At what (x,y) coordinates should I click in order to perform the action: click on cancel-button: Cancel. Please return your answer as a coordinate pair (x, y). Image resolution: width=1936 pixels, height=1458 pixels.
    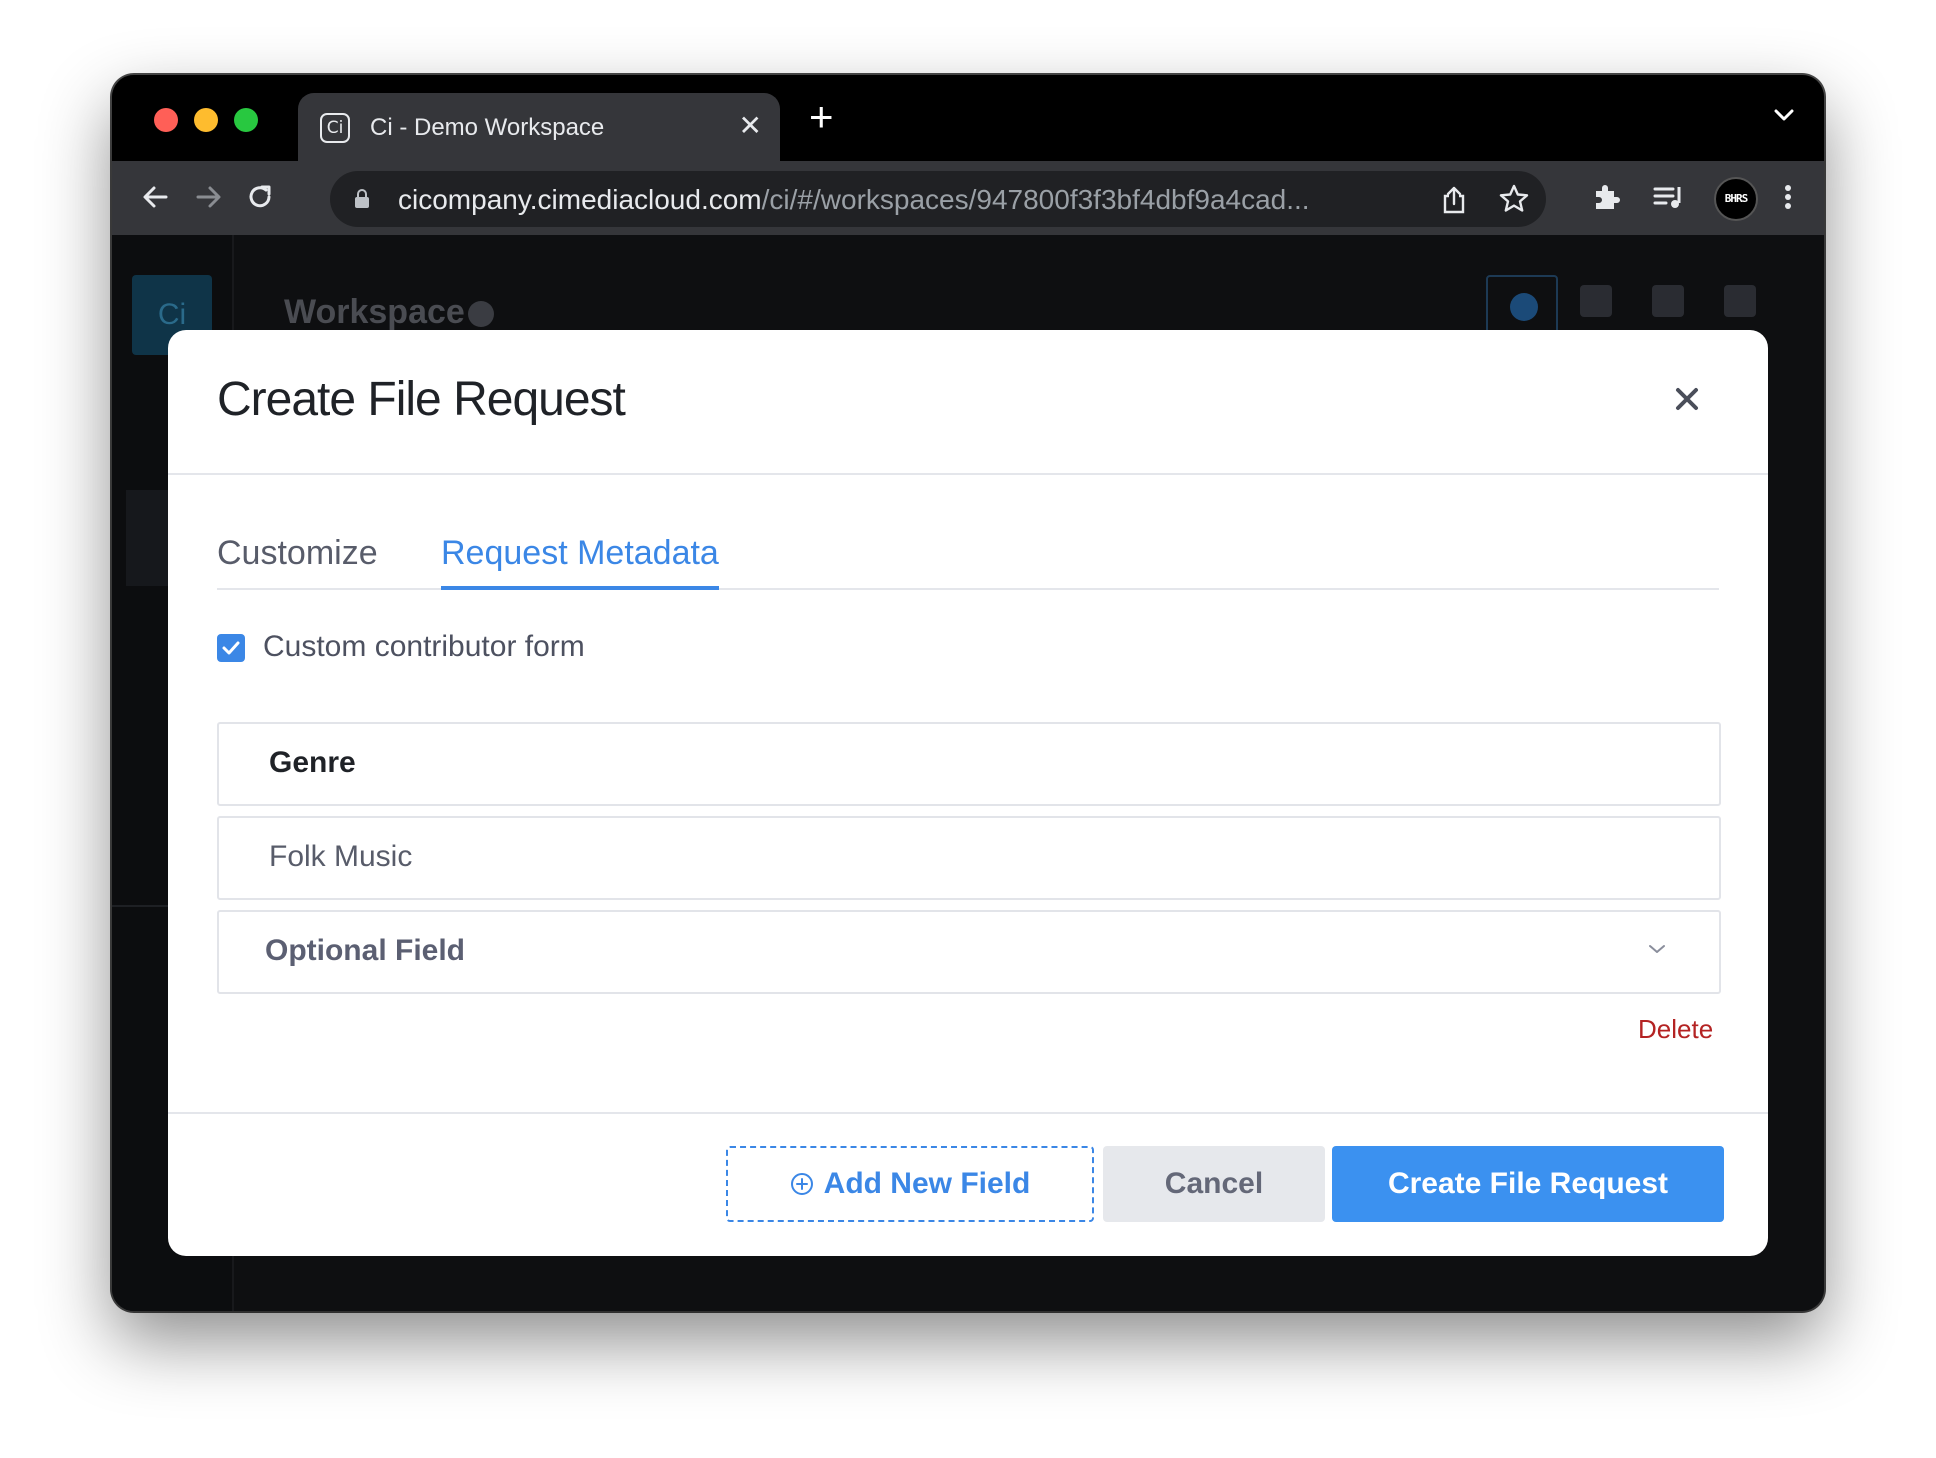
    Looking at the image, I should click on (1214, 1184).